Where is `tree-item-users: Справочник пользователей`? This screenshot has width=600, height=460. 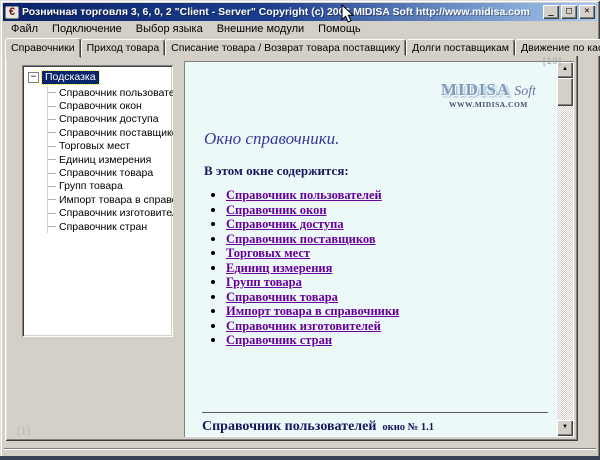 tree-item-users: Справочник пользователей is located at coordinates (110, 92).